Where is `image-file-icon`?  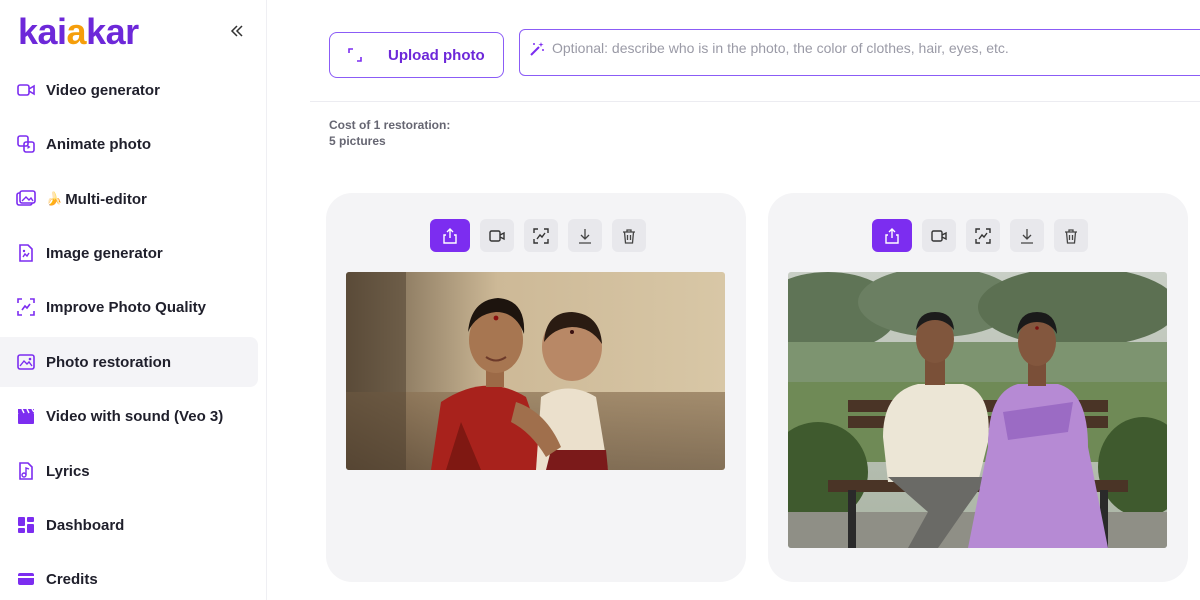
image-file-icon is located at coordinates (26, 253).